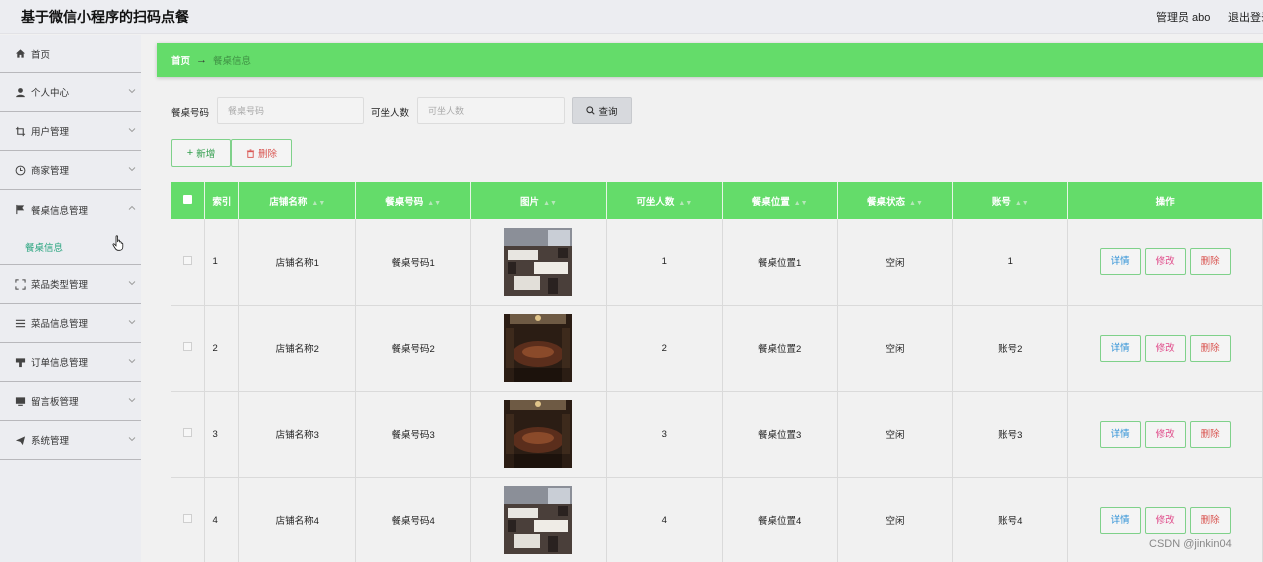 This screenshot has height=562, width=1263. I want to click on sidebar-item: 首页, so click(70, 54).